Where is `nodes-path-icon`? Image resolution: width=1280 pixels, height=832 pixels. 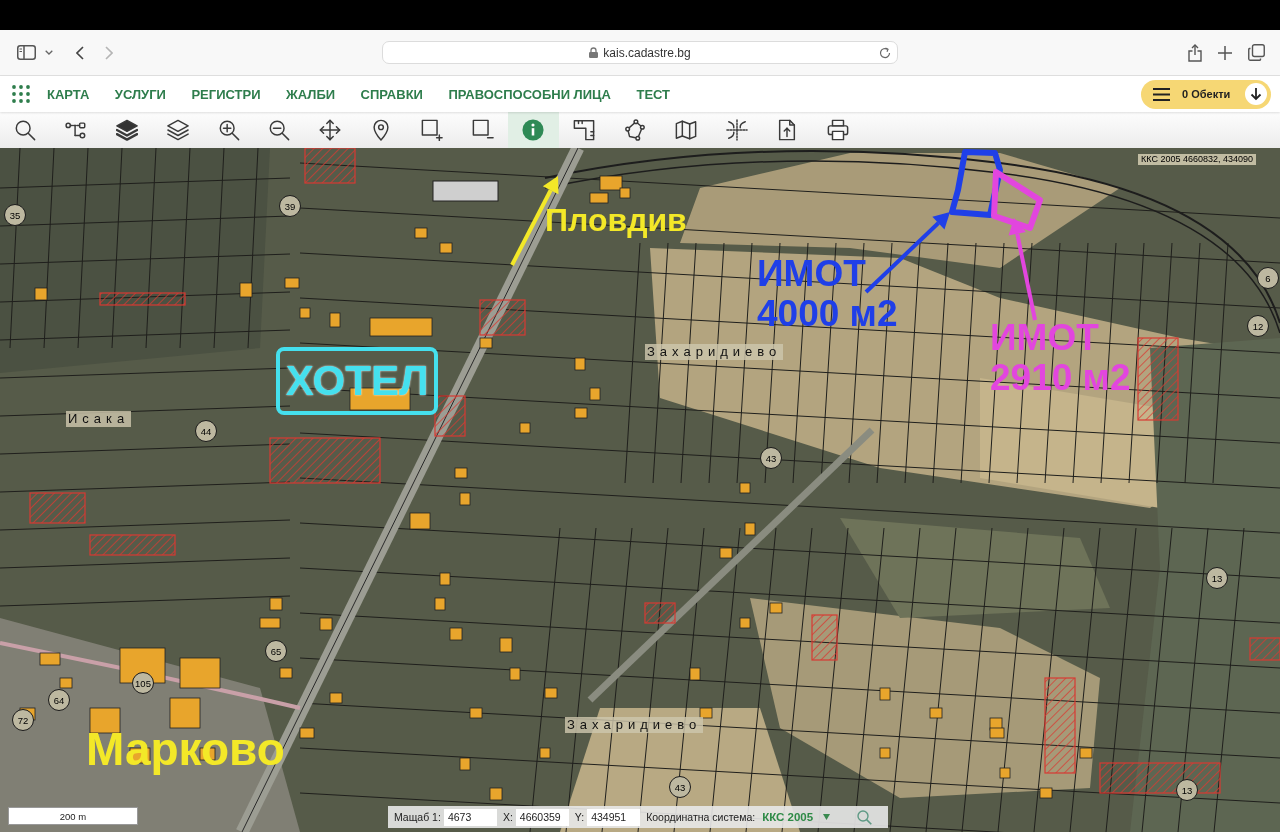 nodes-path-icon is located at coordinates (76, 130).